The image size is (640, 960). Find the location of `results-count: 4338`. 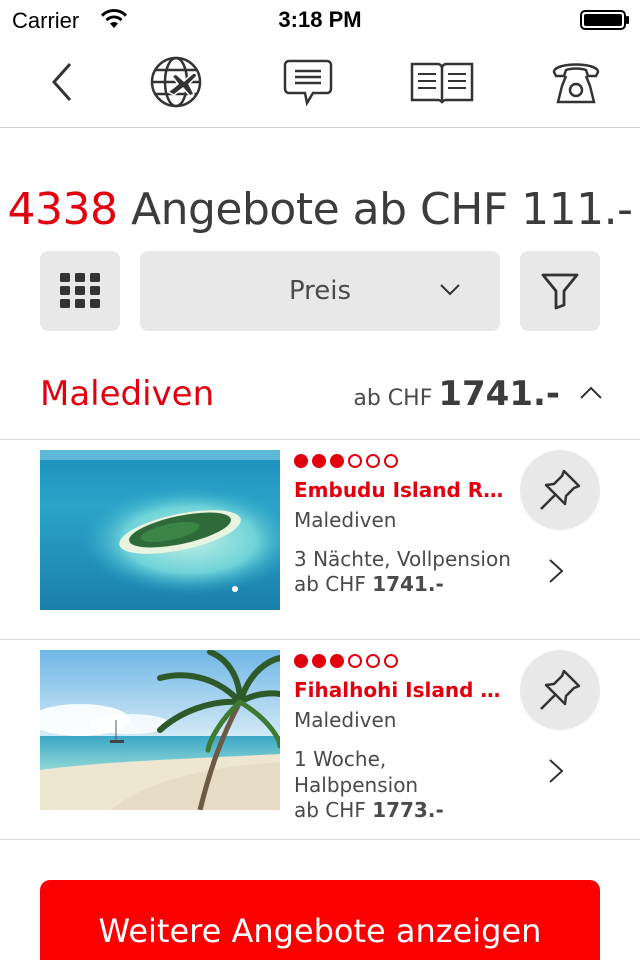

results-count: 4338 is located at coordinates (62, 209).